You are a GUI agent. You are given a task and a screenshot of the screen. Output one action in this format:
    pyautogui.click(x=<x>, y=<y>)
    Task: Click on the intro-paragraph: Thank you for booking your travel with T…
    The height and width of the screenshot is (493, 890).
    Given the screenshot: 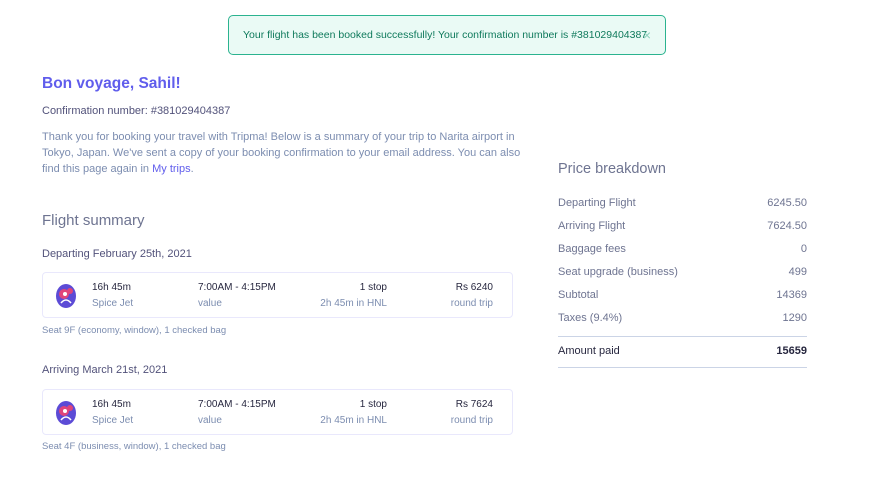 What is the action you would take?
    pyautogui.click(x=282, y=153)
    